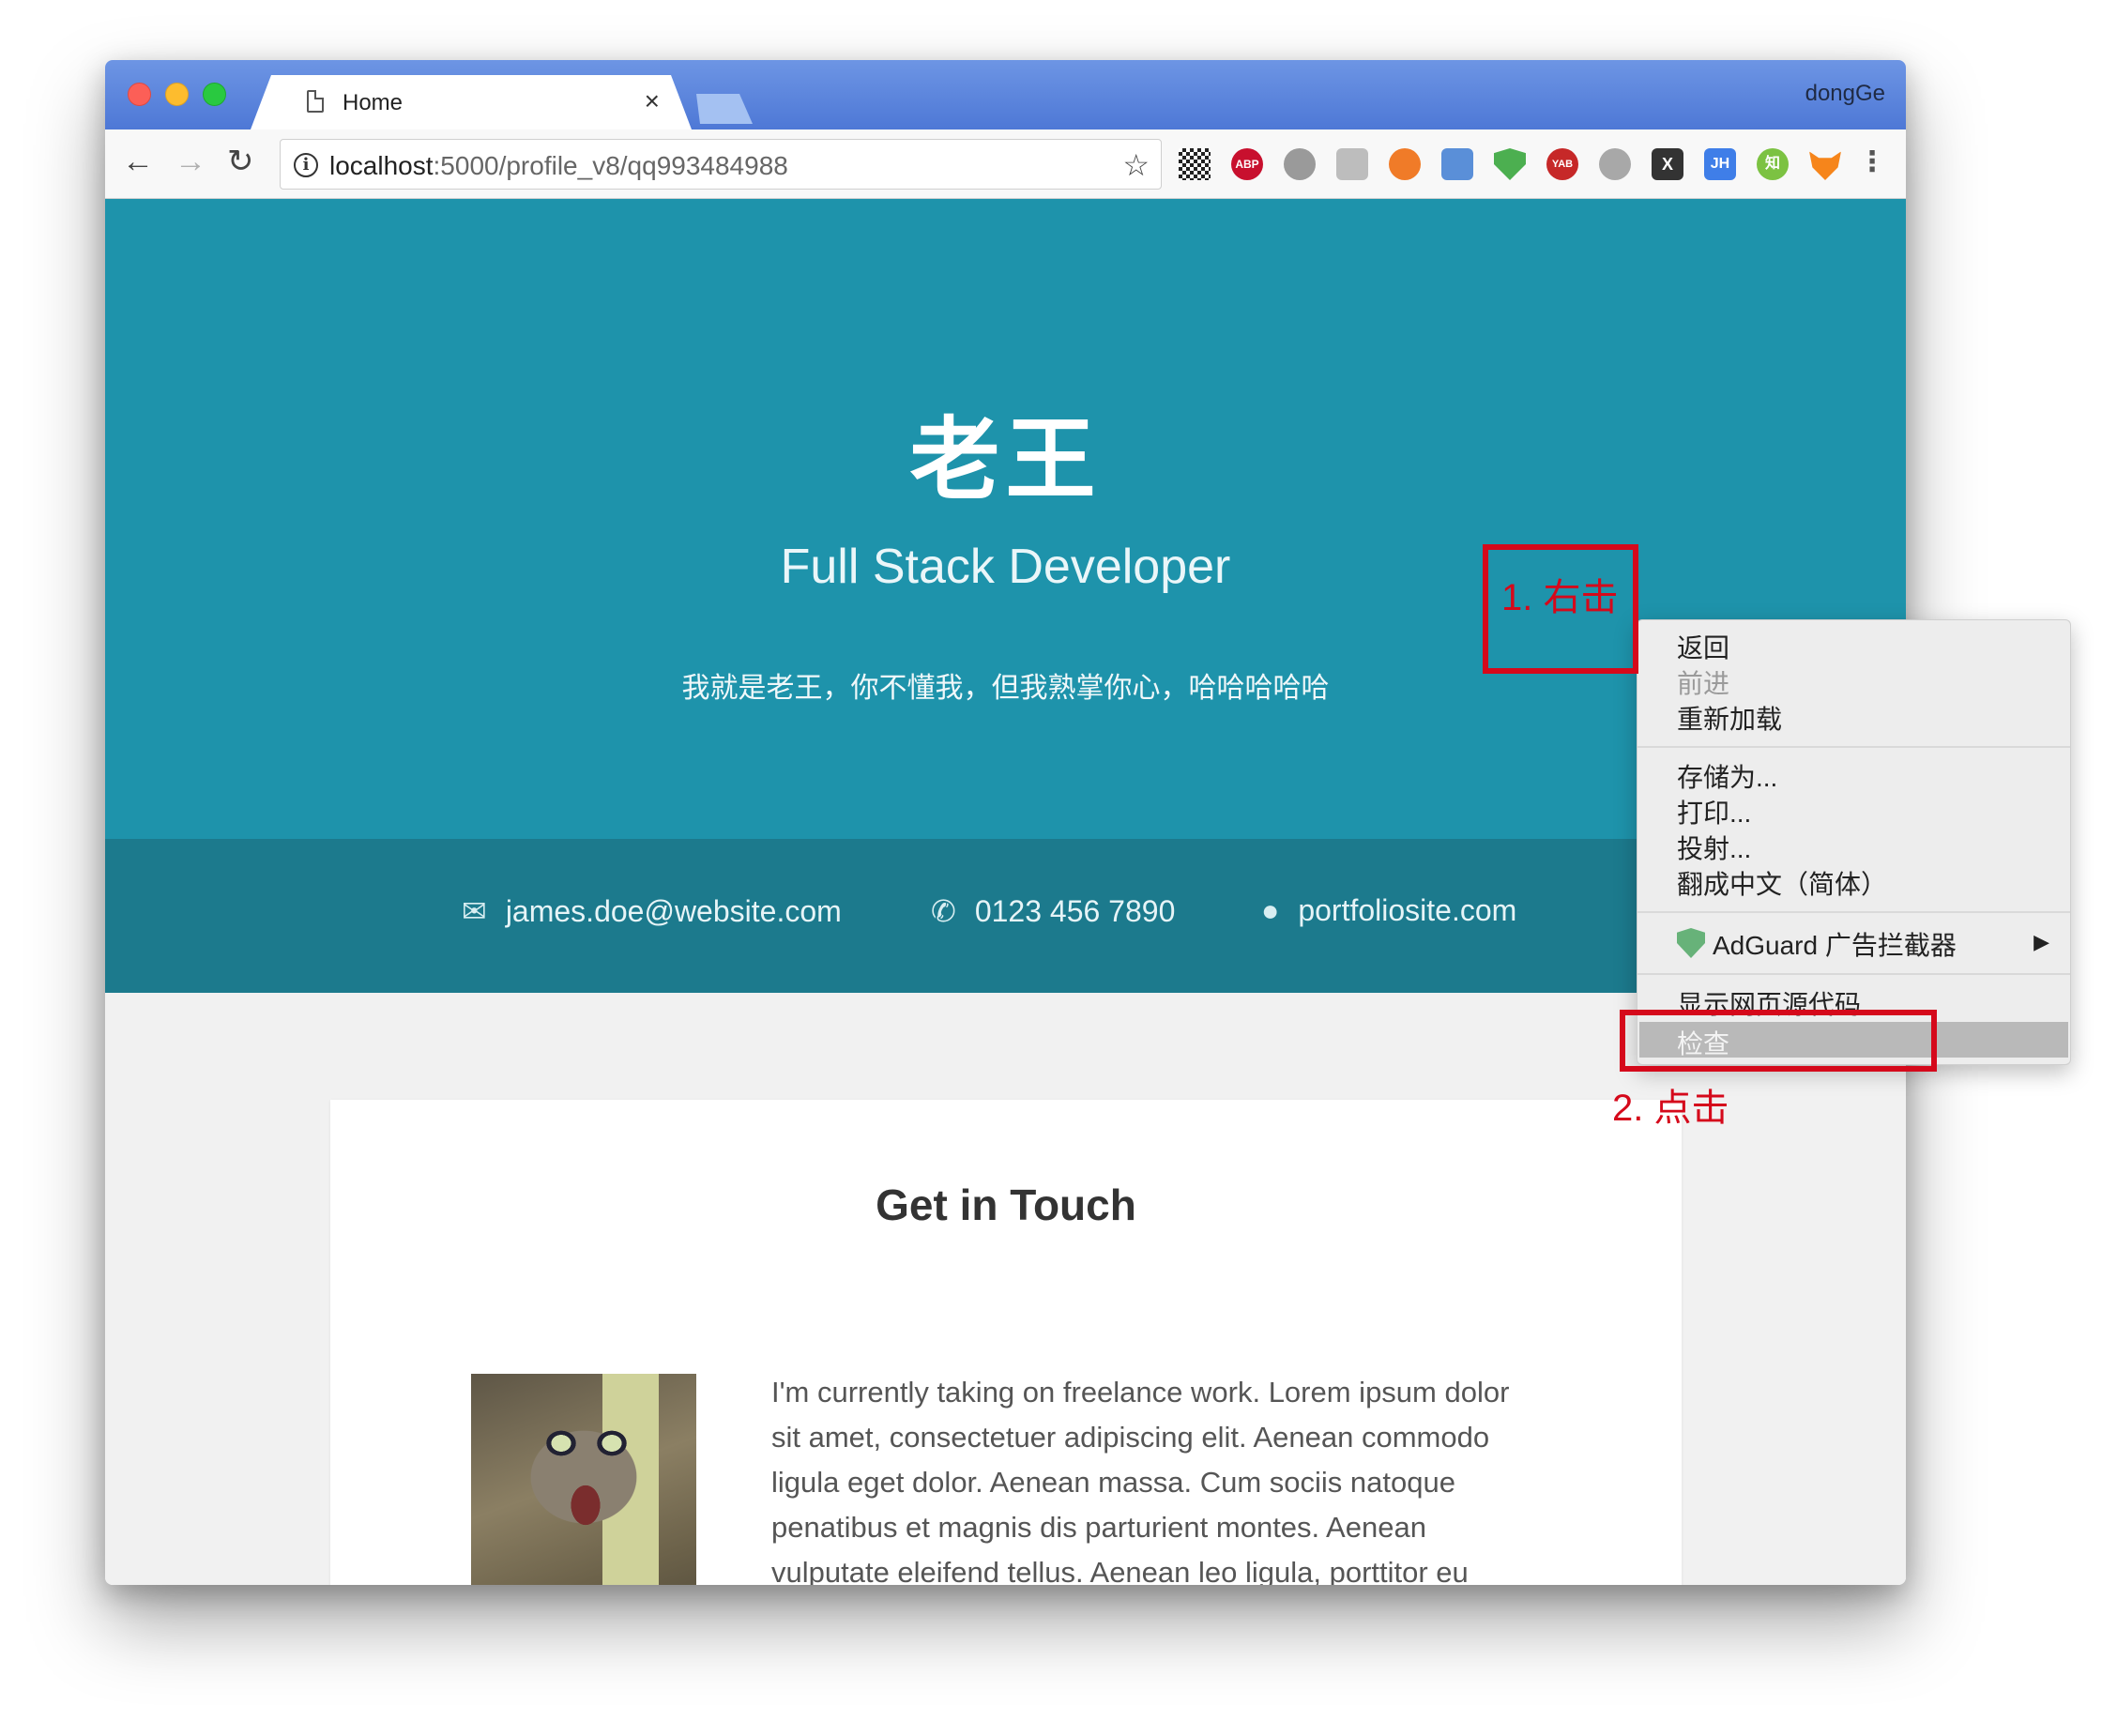 This screenshot has height=1736, width=2102. I want to click on tab-close-icon: ×, so click(652, 101).